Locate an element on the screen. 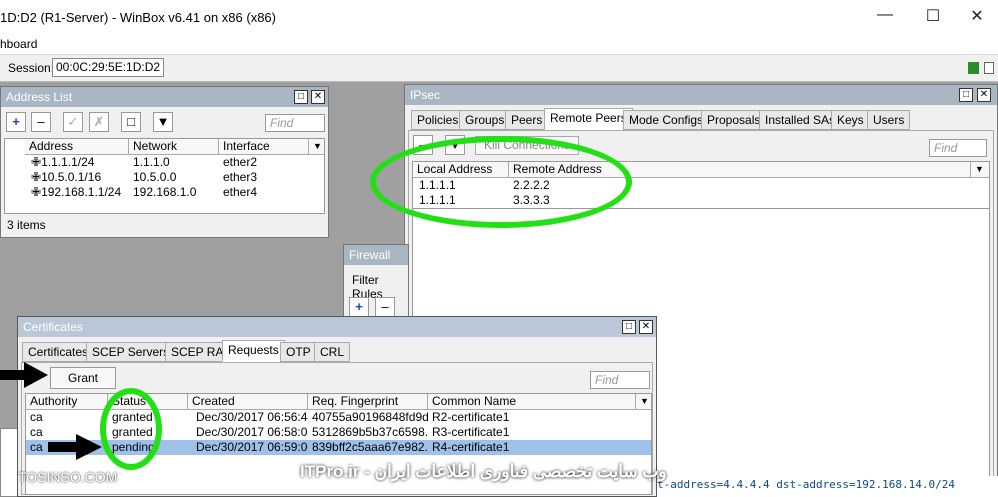 Image resolution: width=998 pixels, height=497 pixels. tab-crl: CRL is located at coordinates (332, 352).